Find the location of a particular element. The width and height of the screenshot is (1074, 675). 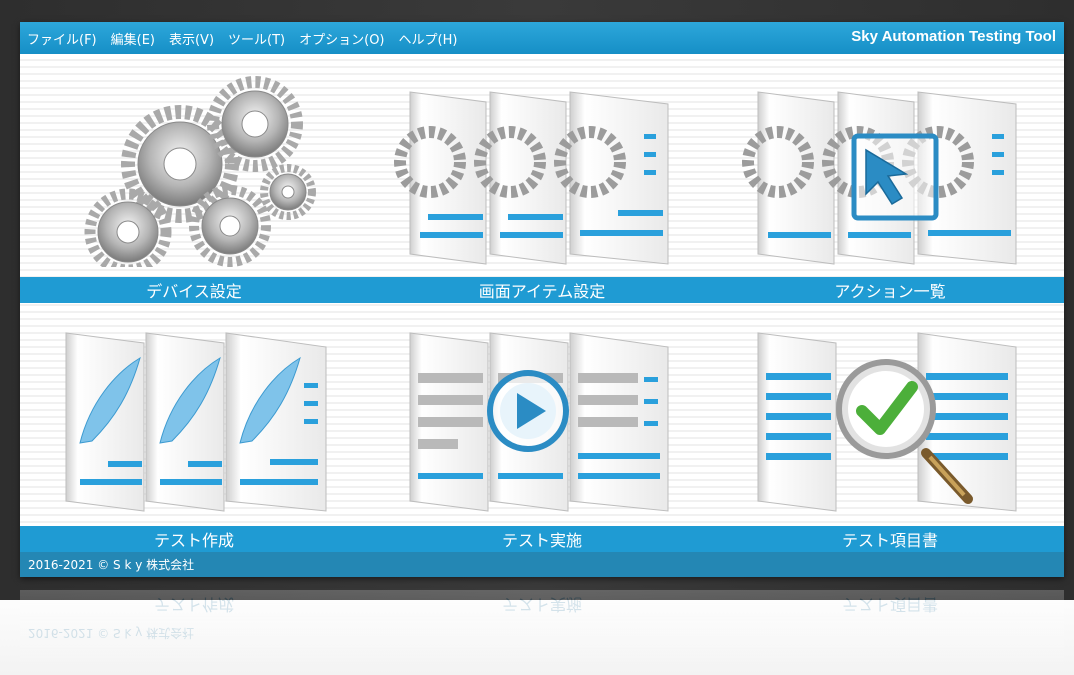

menu-file: ファイル(F) is located at coordinates (62, 38).